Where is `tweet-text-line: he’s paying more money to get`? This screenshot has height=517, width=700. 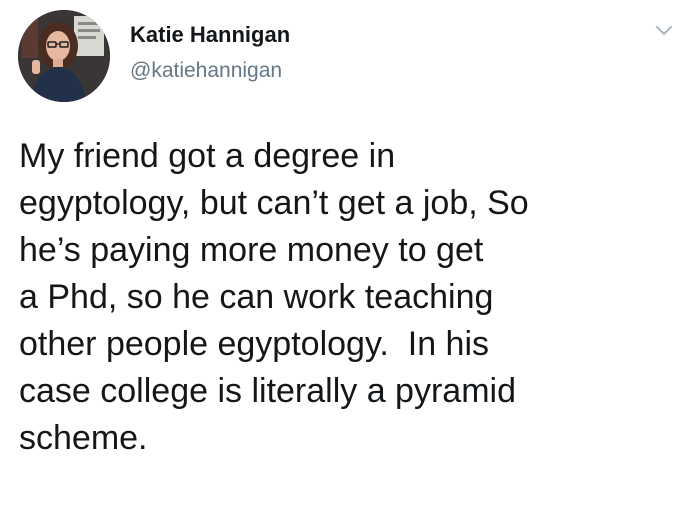 tweet-text-line: he’s paying more money to get is located at coordinates (251, 250).